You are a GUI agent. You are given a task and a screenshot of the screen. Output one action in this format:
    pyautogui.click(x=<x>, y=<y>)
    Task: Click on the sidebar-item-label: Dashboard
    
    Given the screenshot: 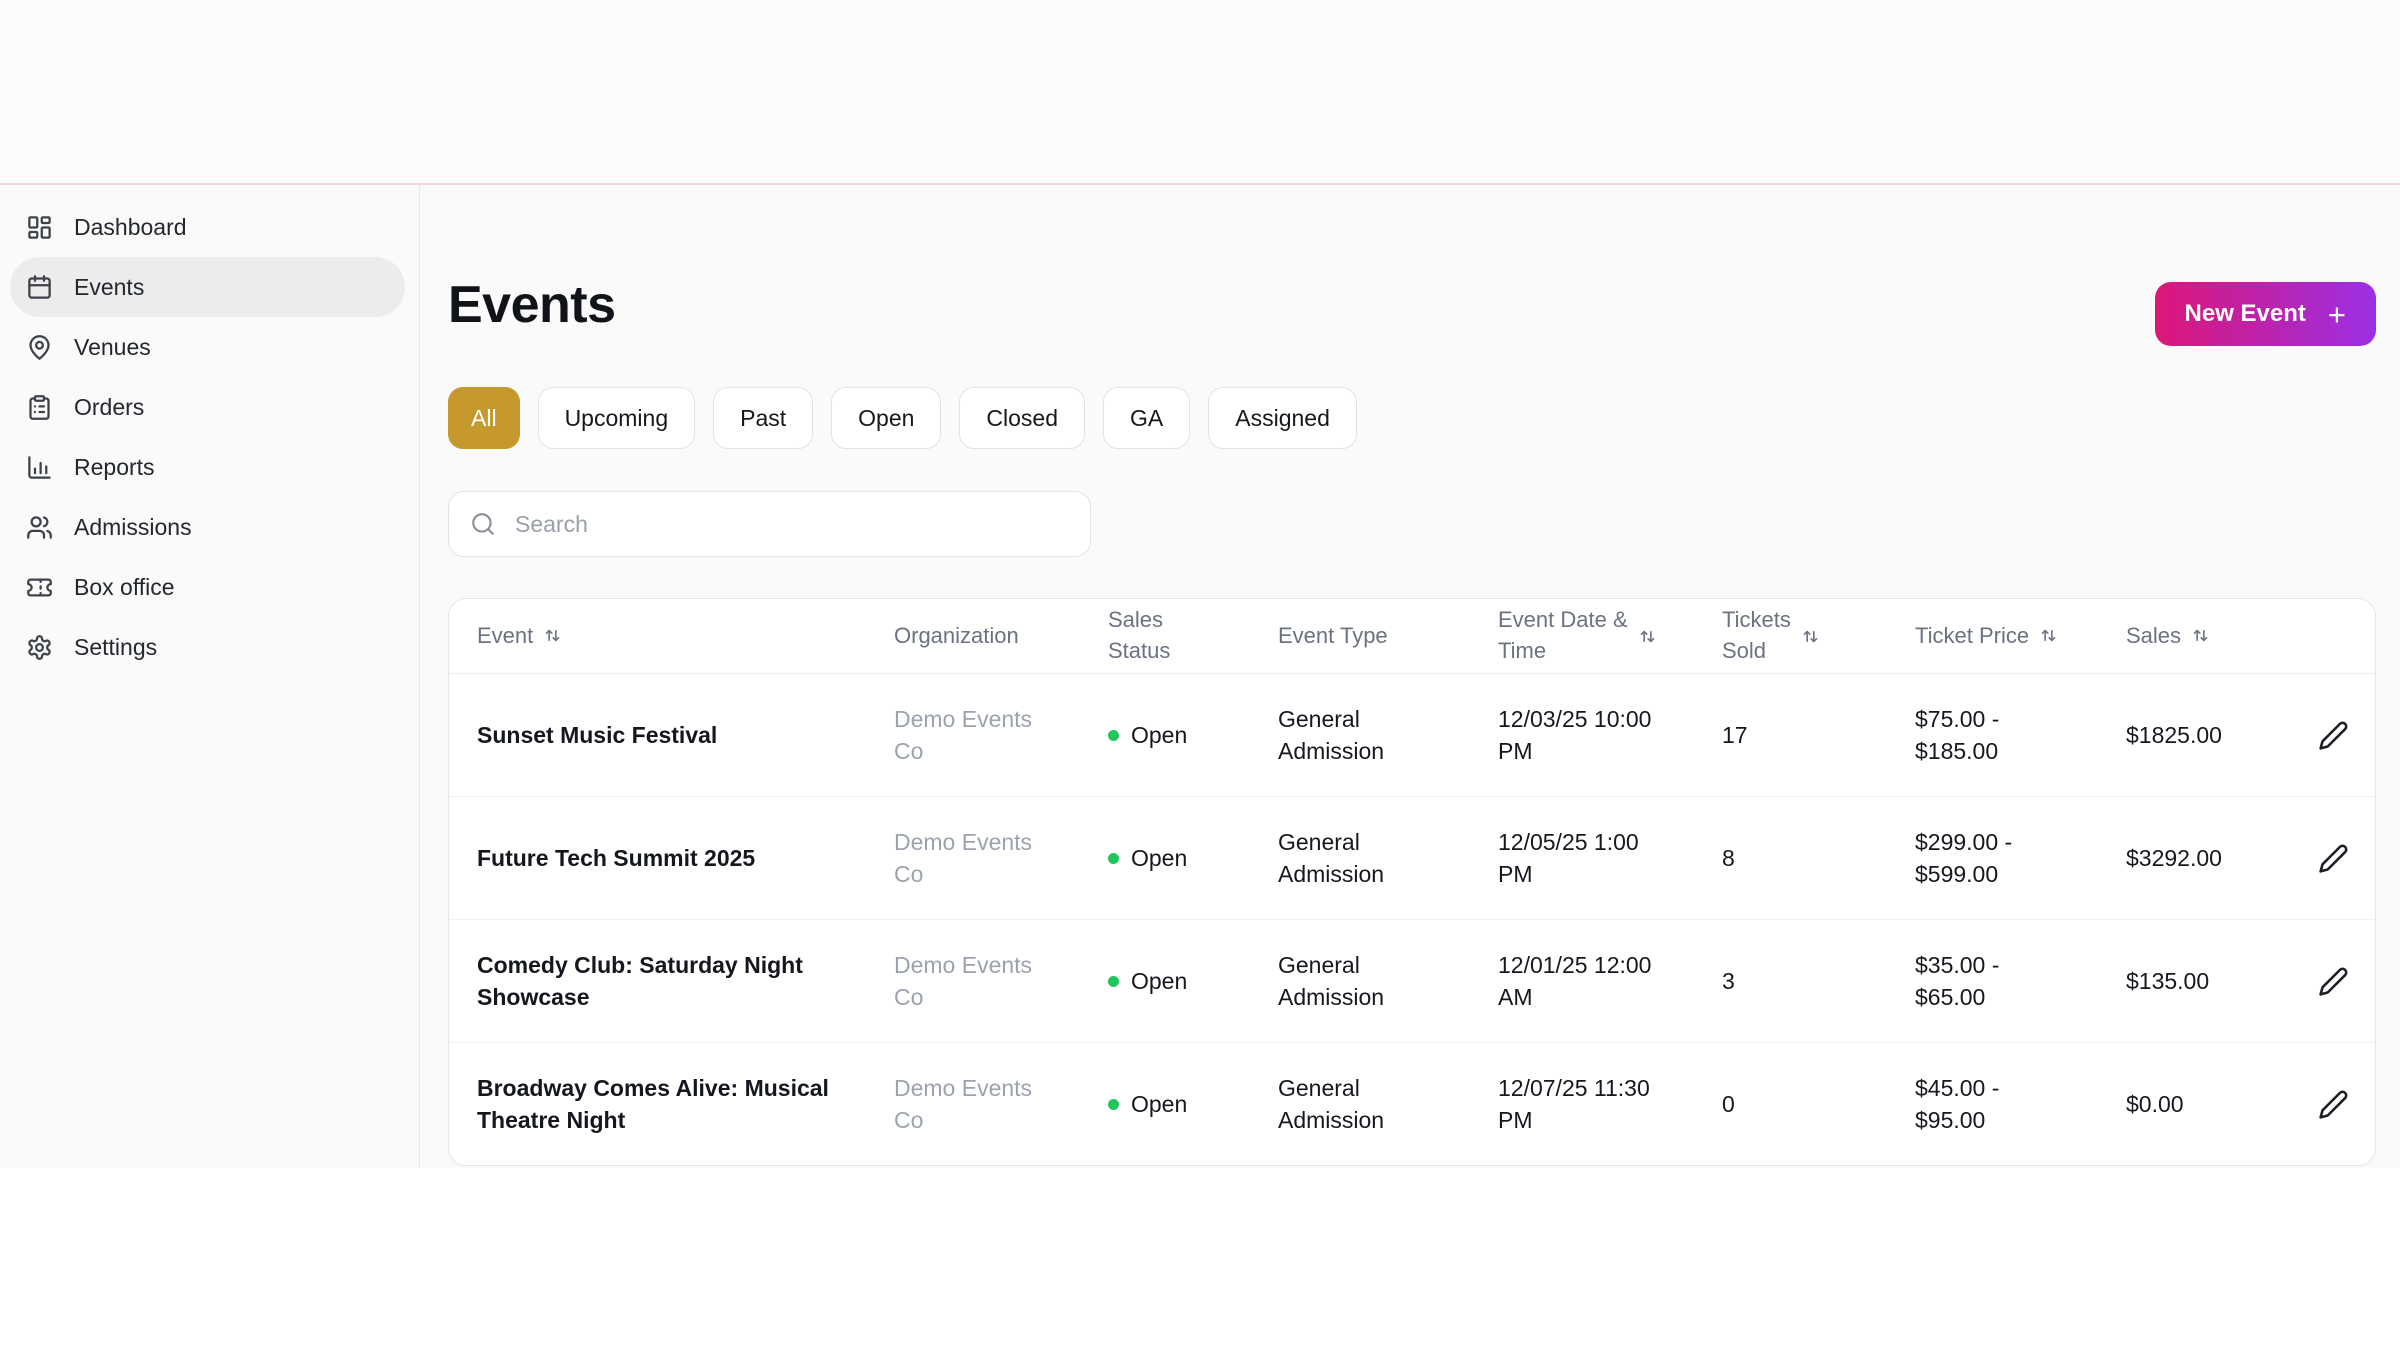 What is the action you would take?
    pyautogui.click(x=130, y=226)
    